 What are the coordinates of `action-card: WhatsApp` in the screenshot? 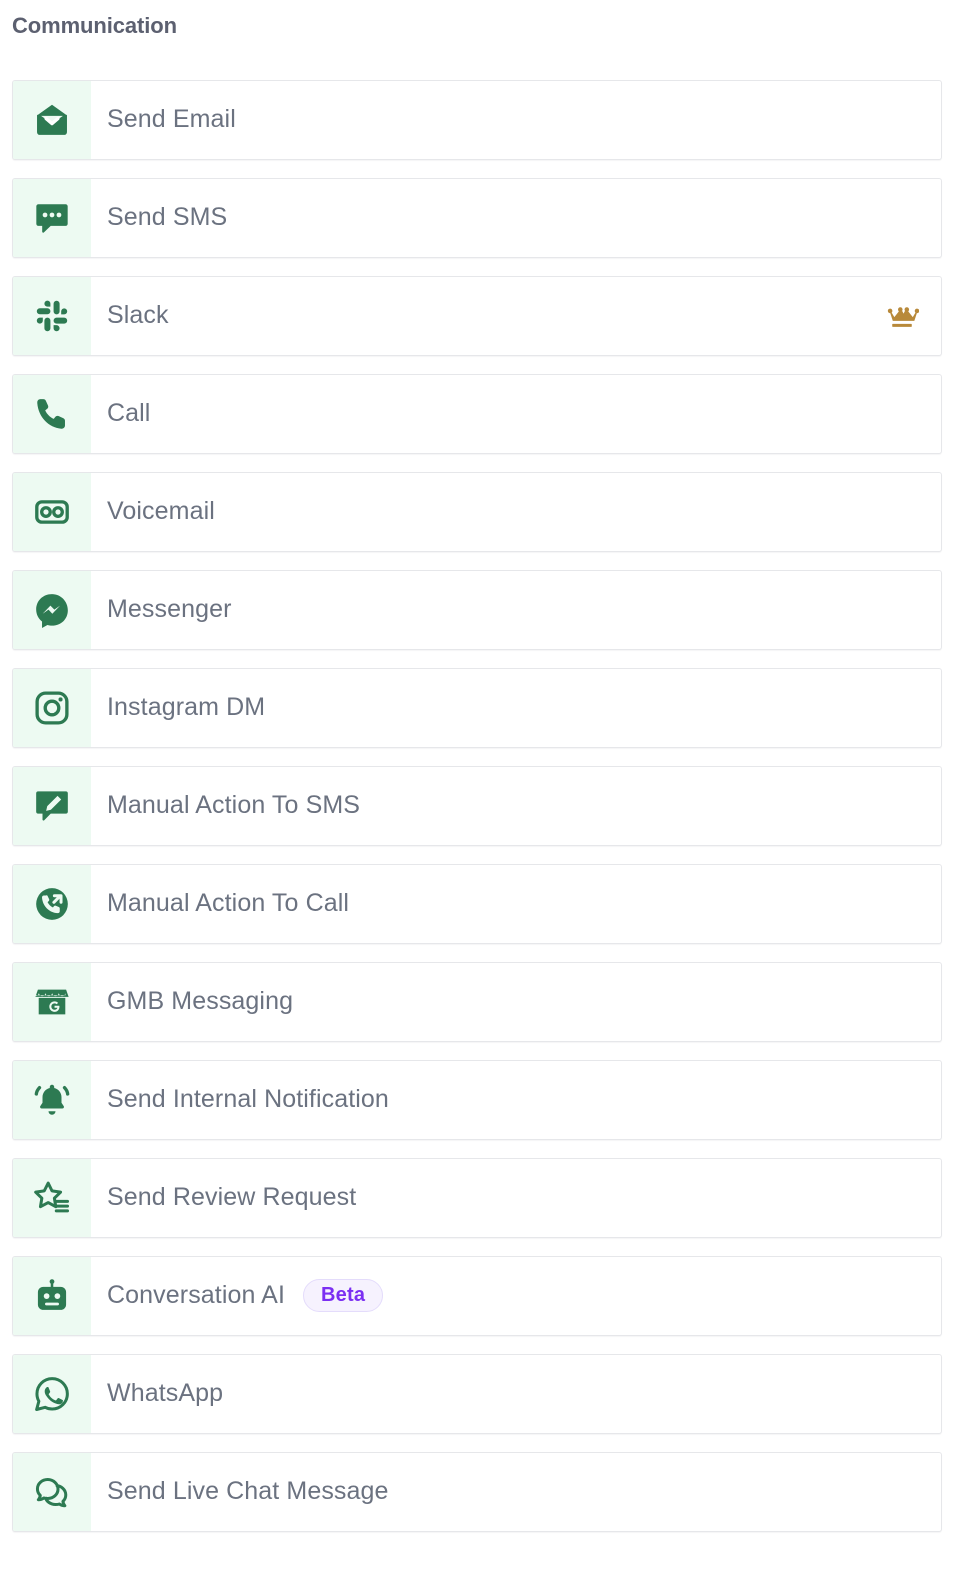 It's located at (477, 1393).